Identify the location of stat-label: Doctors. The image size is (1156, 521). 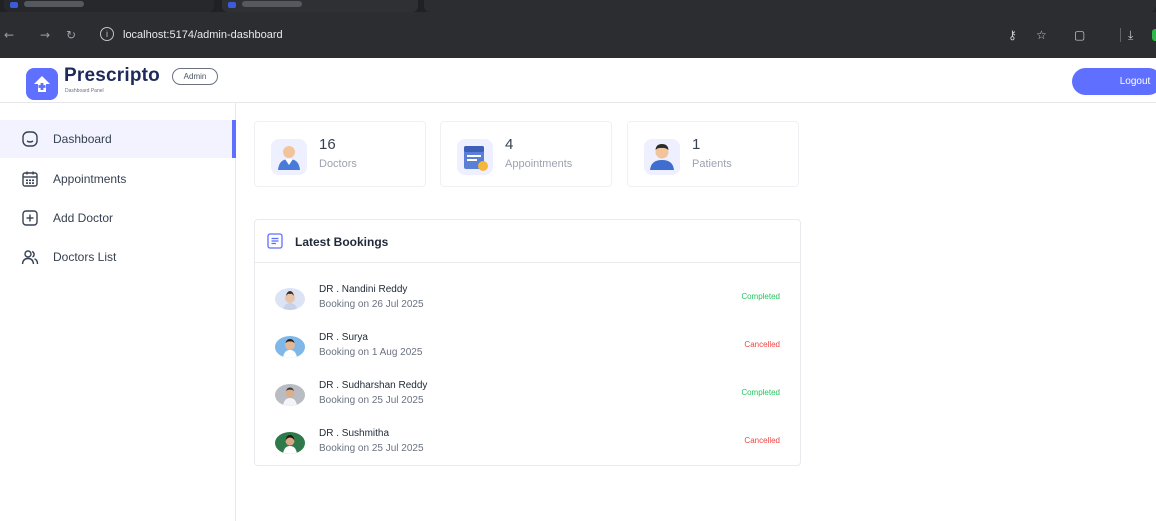
(338, 164).